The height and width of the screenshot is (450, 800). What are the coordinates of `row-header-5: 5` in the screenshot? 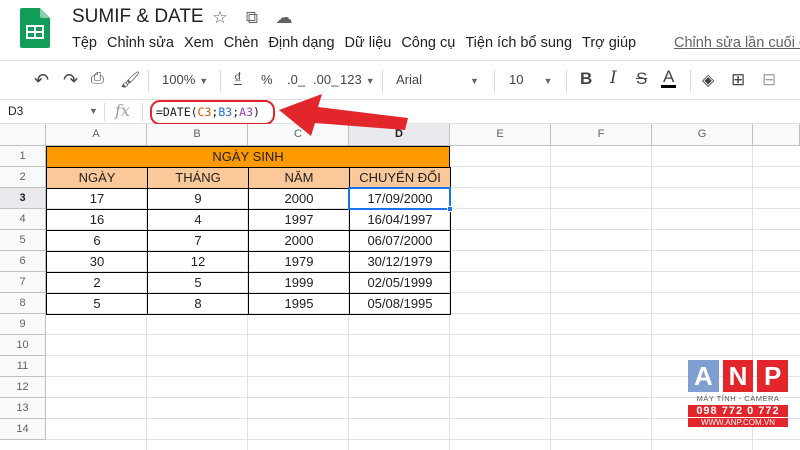 It's located at (23, 240).